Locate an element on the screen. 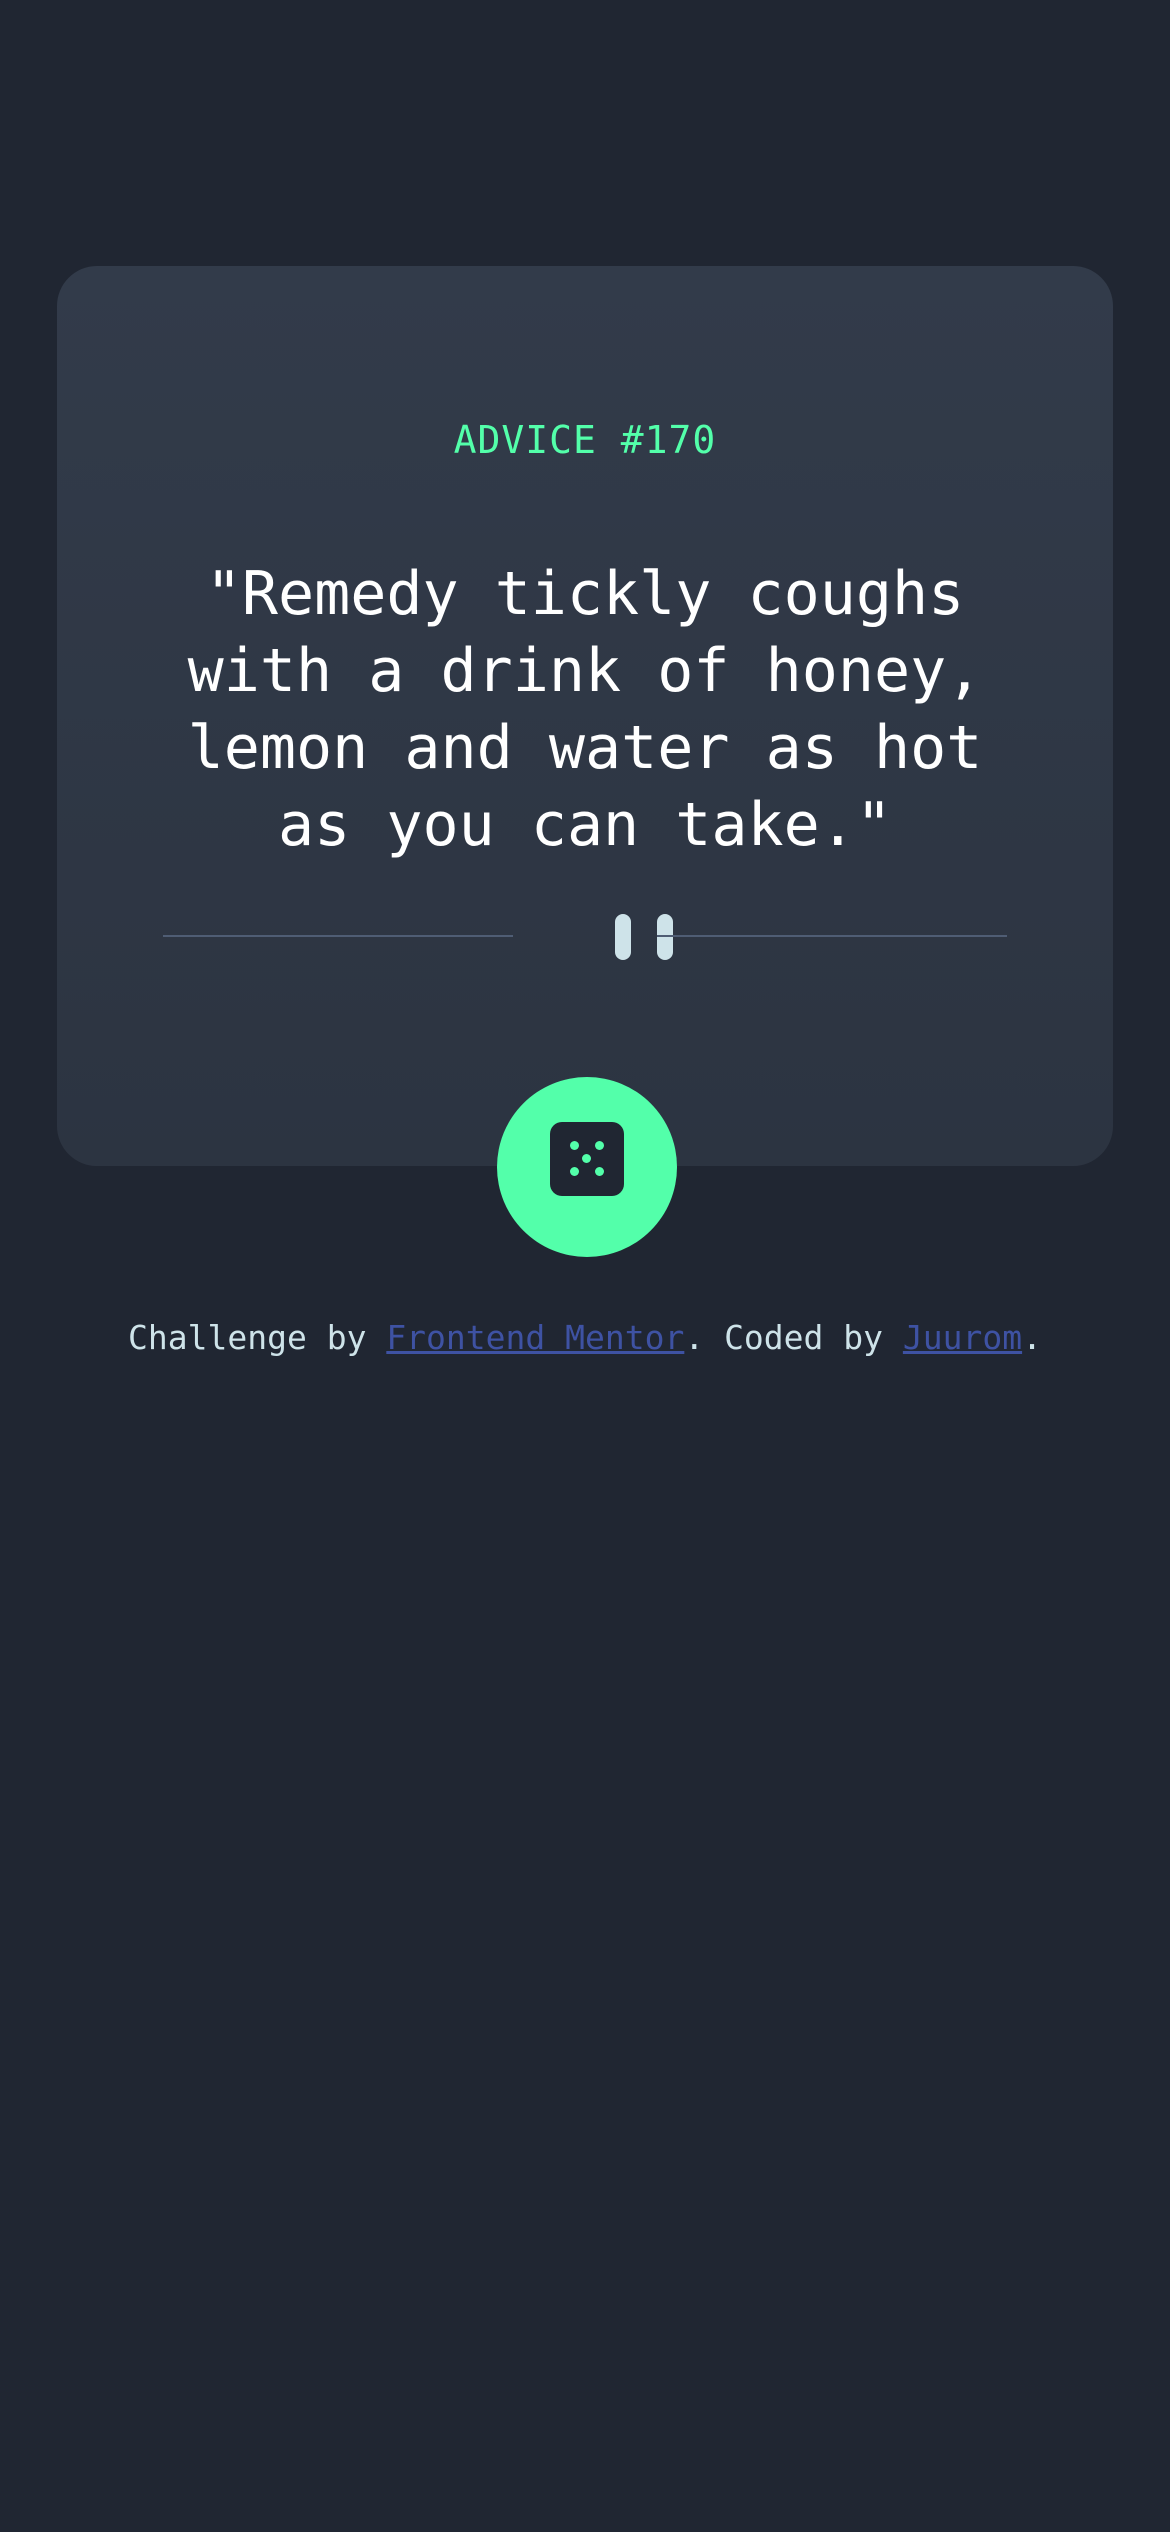 This screenshot has width=1170, height=2532. attribution-middle: . Coded by is located at coordinates (793, 1337).